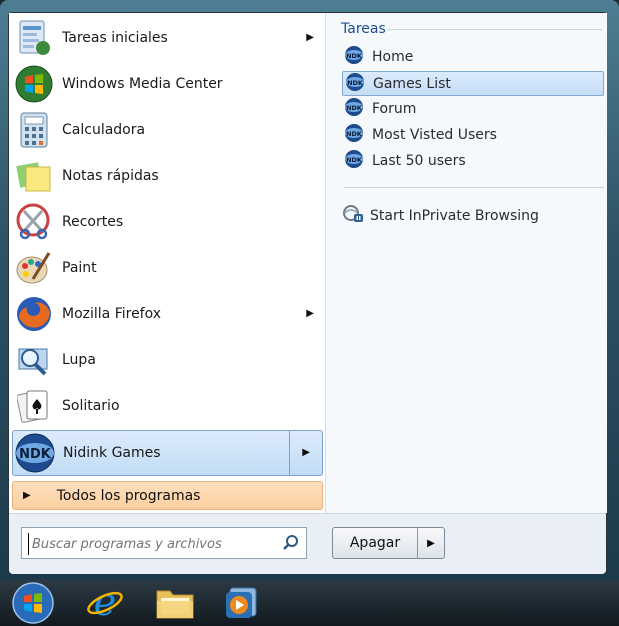 The image size is (619, 626). What do you see at coordinates (112, 453) in the screenshot?
I see `program-label: Nidink Games` at bounding box center [112, 453].